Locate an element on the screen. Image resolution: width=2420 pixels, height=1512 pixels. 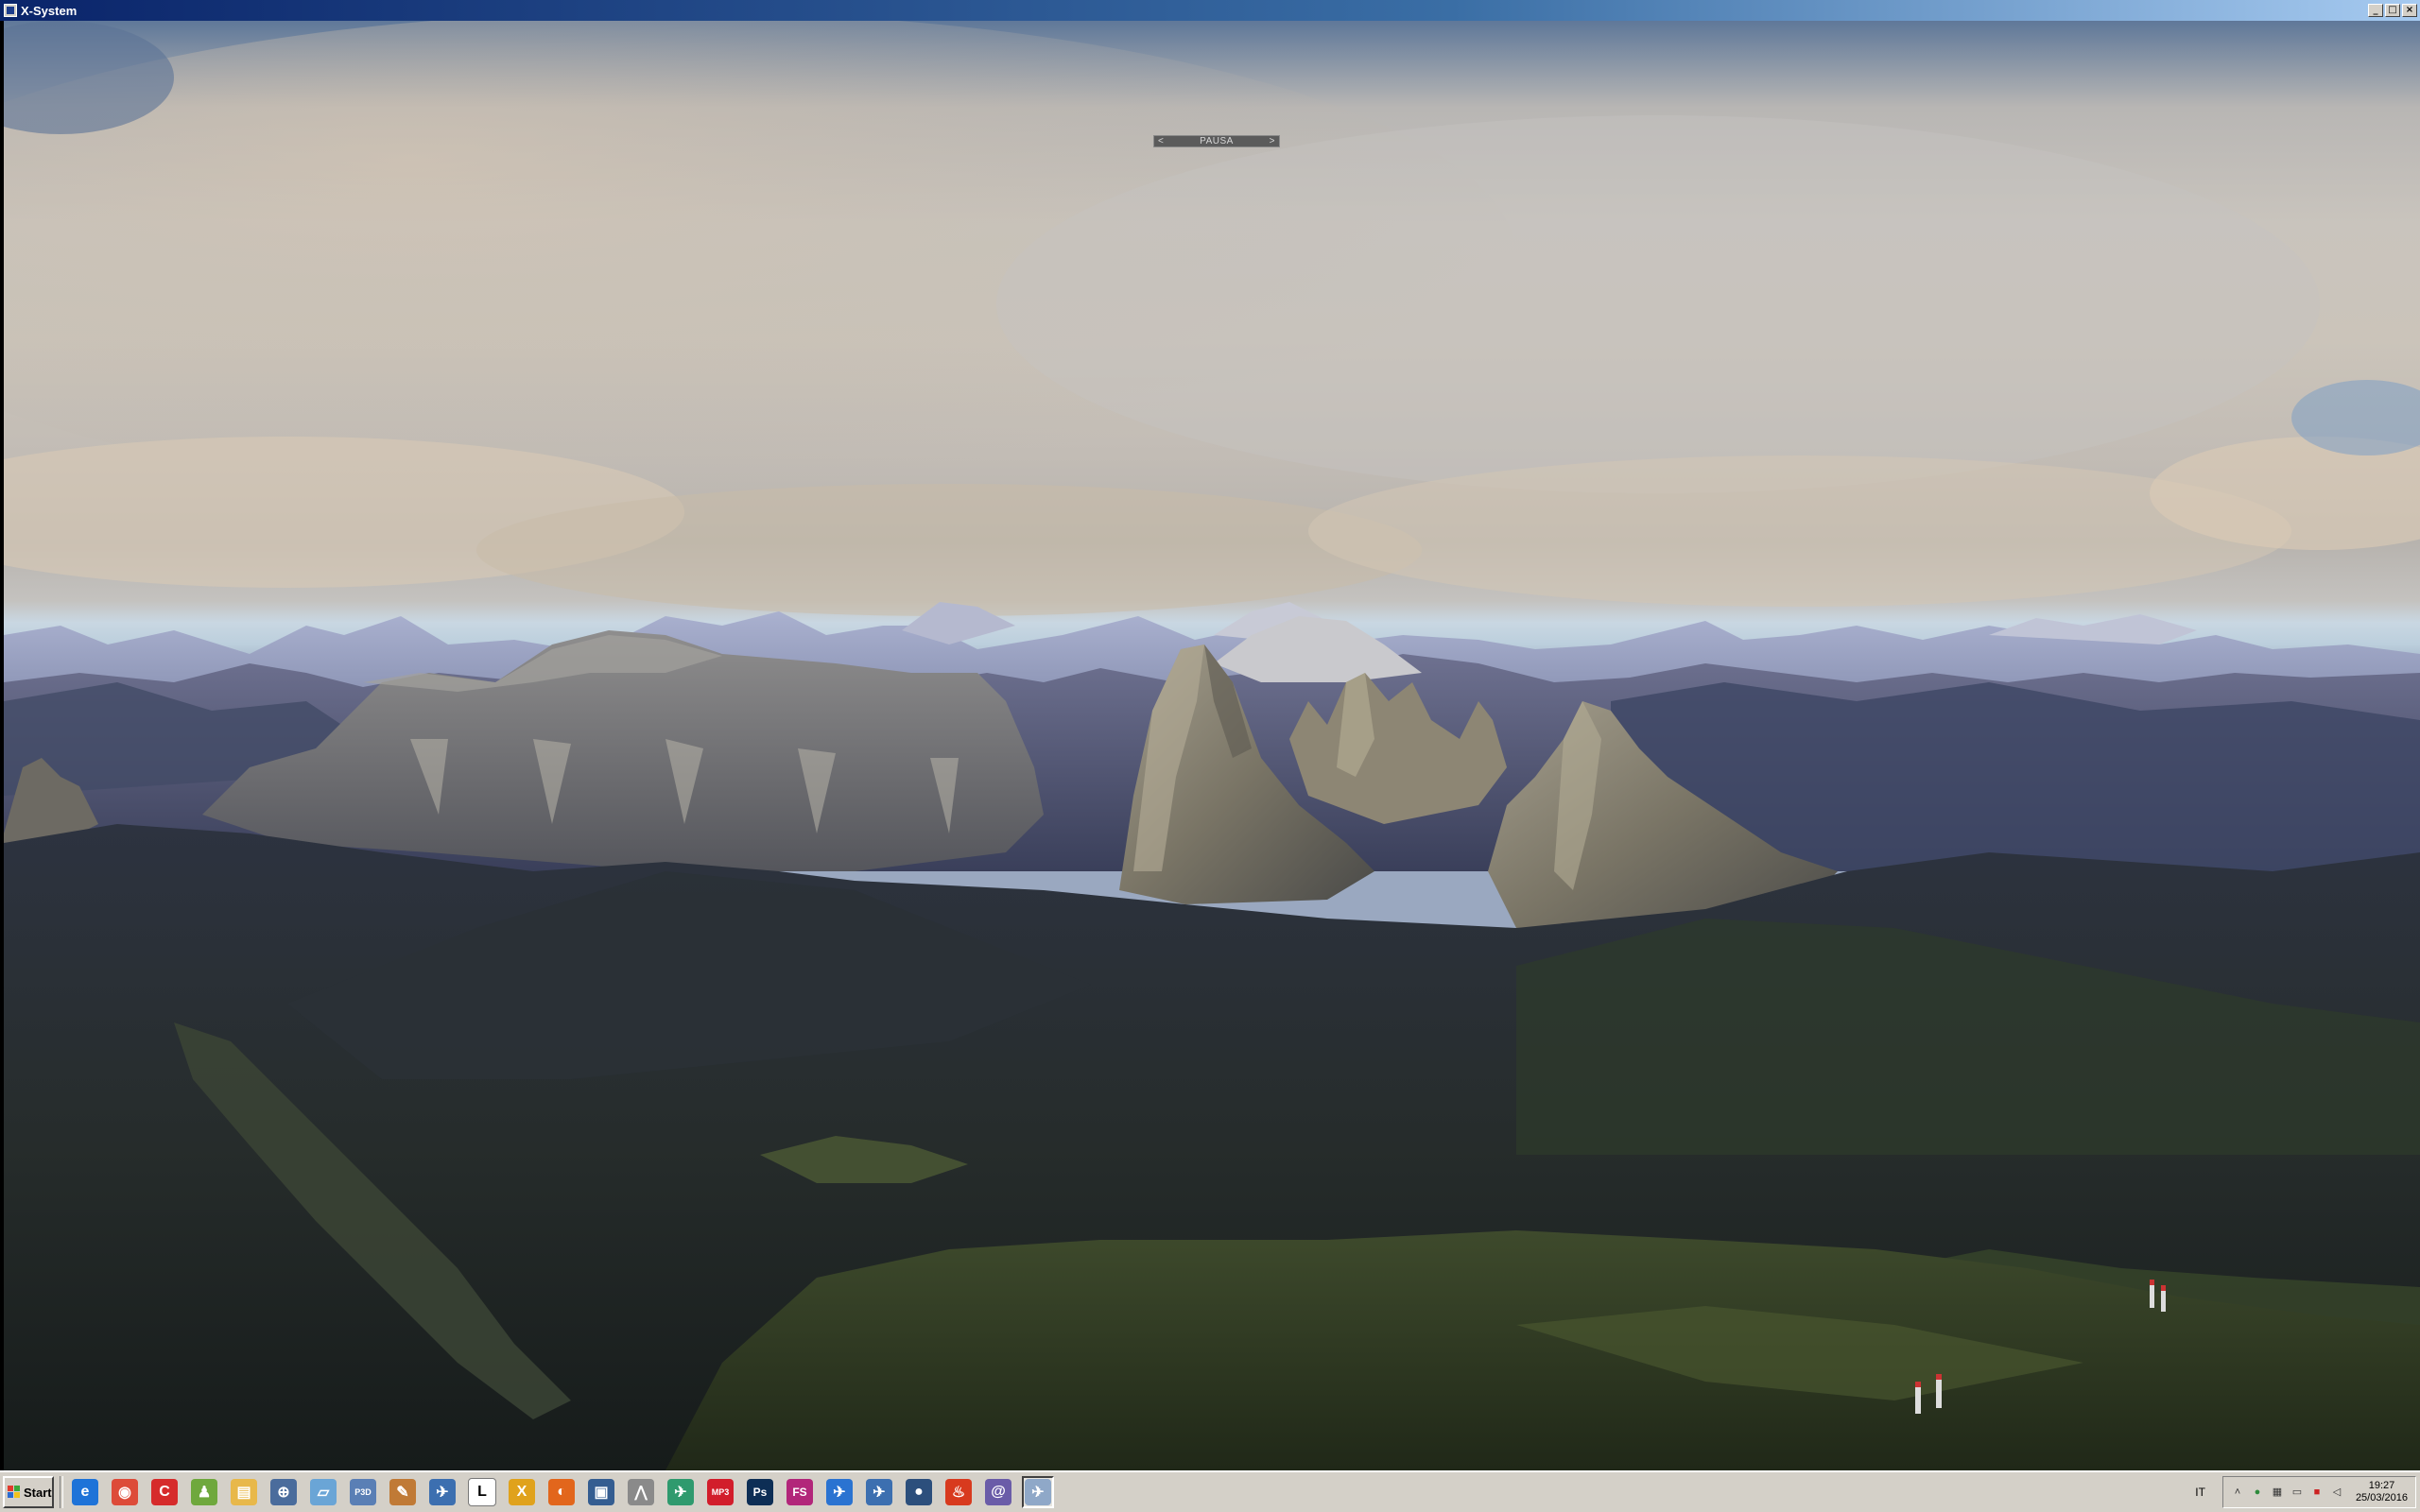
fs-icon: FS is located at coordinates (800, 1492).